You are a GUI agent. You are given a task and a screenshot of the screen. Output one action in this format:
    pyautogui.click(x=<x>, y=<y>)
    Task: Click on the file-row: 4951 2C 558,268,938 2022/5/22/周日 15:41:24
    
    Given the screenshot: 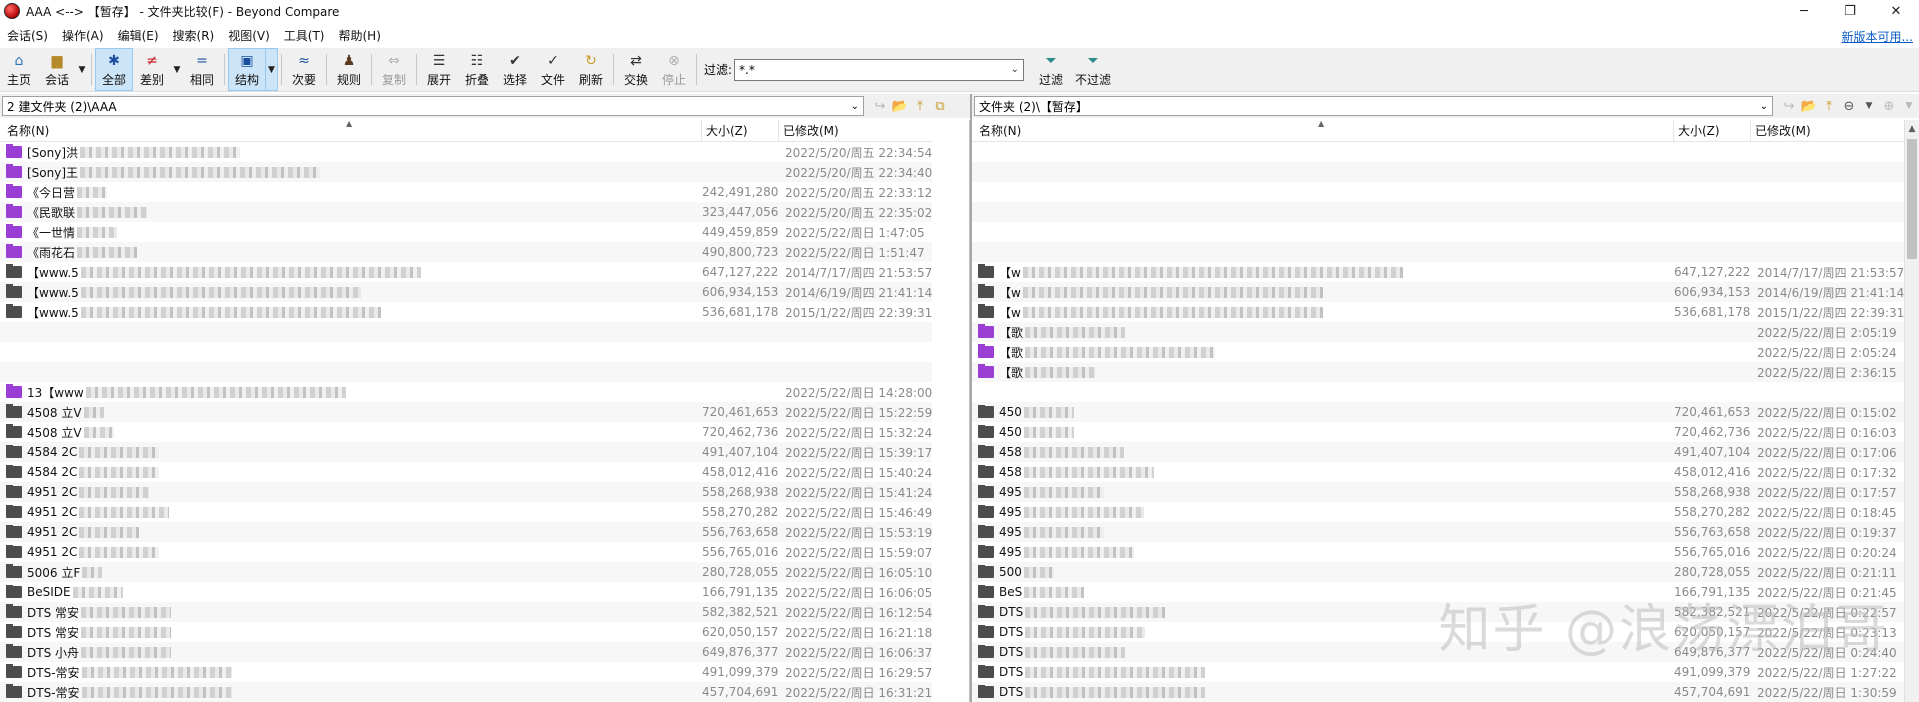 What is the action you would take?
    pyautogui.click(x=466, y=492)
    